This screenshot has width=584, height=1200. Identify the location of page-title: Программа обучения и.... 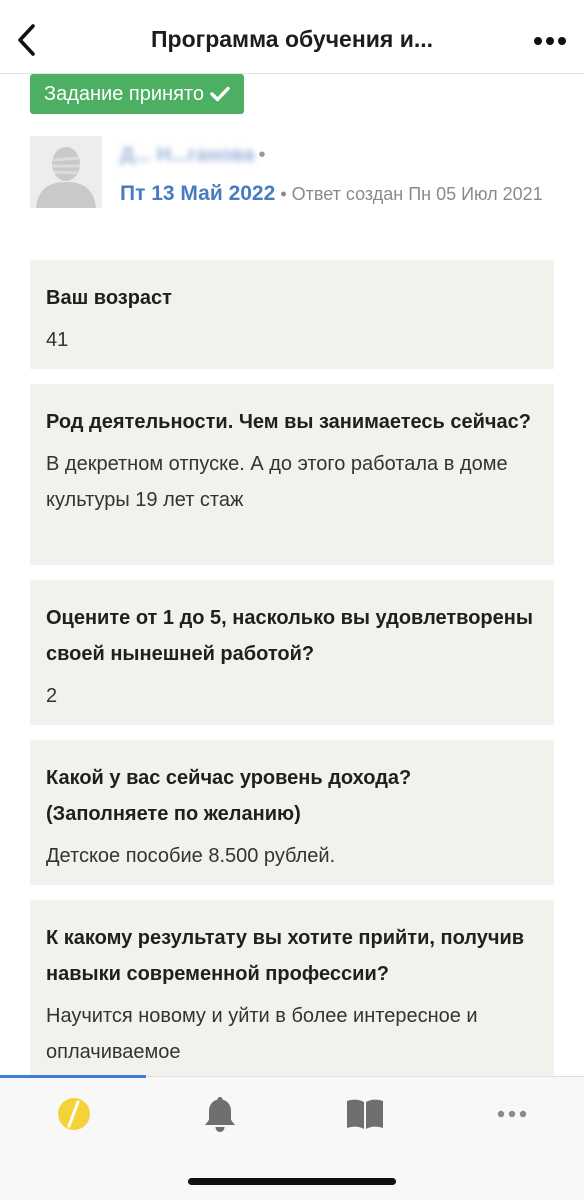
(292, 39).